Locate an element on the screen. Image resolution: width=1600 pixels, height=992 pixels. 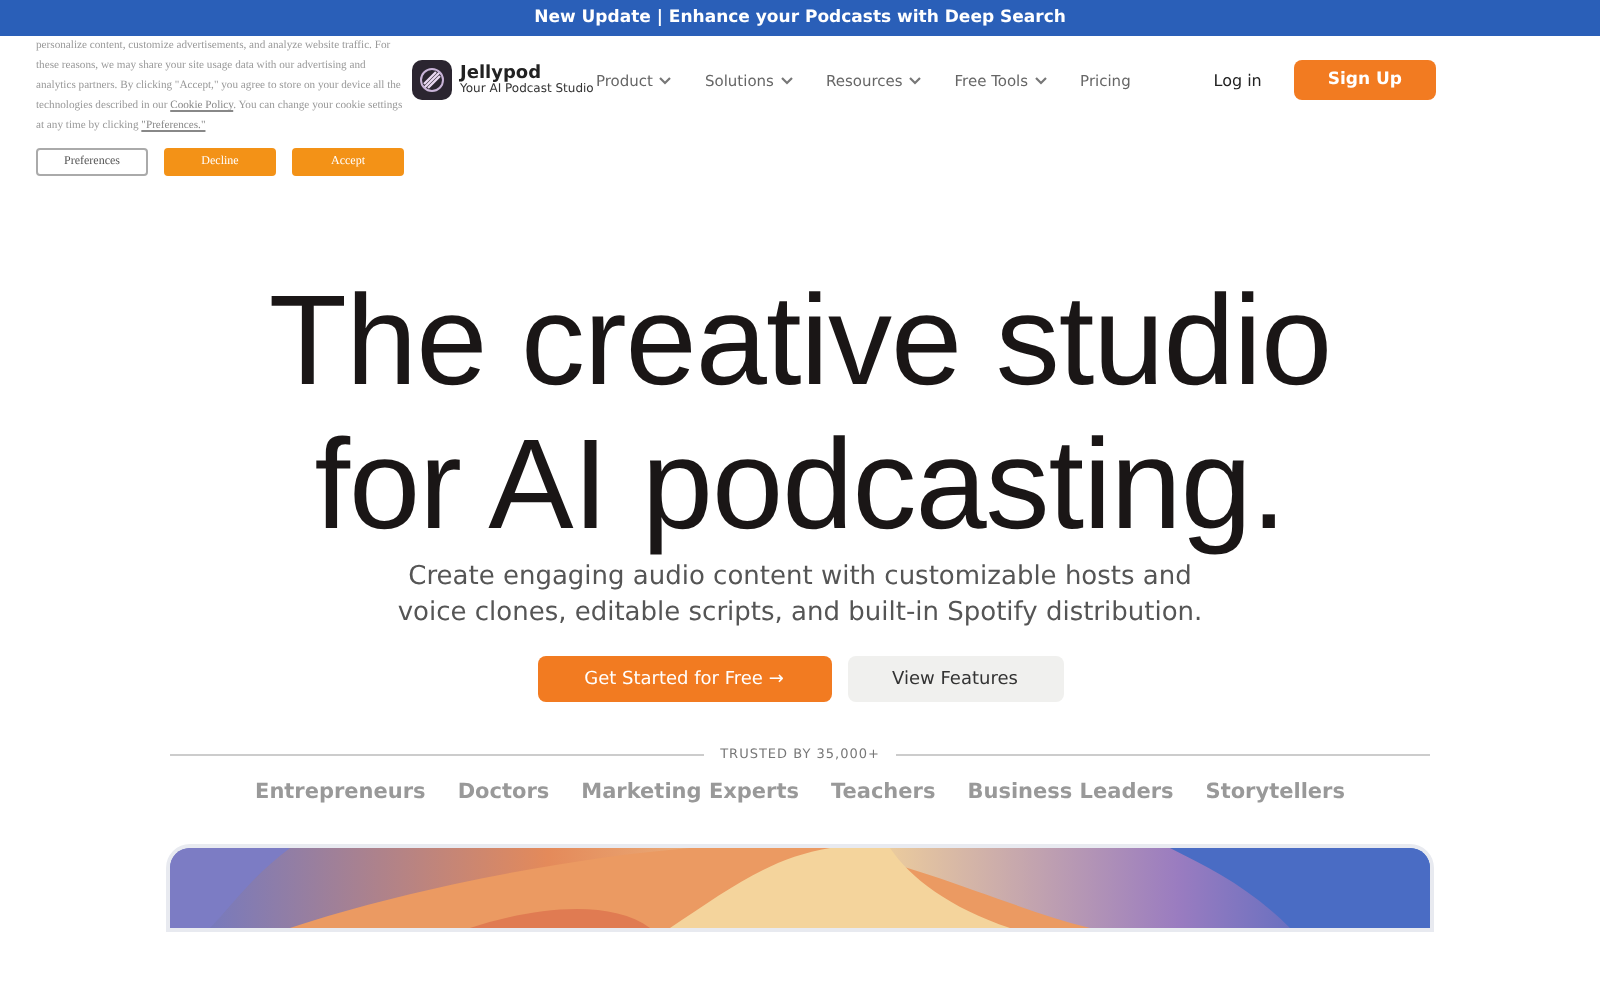
announcement-text: New Update | Enhance your Podcasts with Deep Search is located at coordinates (800, 18).